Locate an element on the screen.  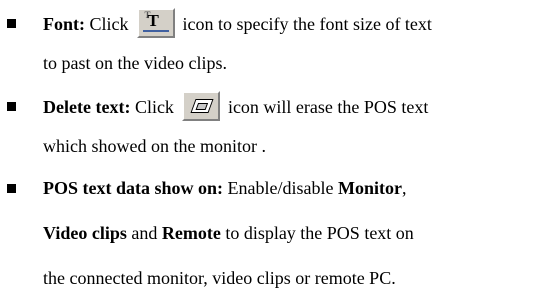
item-text: , is located at coordinates (404, 188).